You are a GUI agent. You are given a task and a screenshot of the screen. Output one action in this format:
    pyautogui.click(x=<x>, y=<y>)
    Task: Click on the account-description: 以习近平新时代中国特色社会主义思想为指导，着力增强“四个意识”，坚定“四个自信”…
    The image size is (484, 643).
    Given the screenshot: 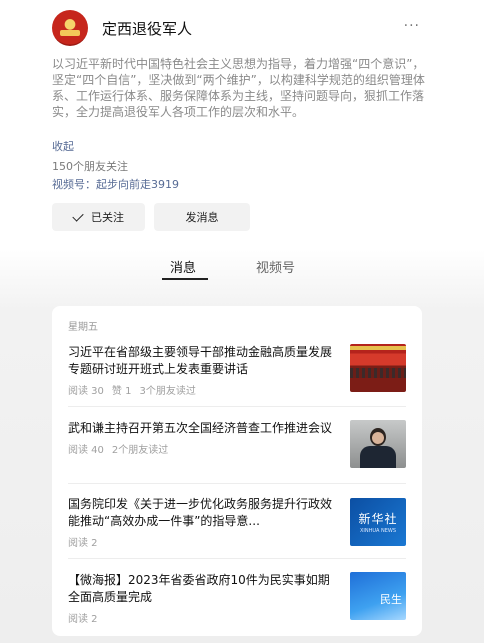 What is the action you would take?
    pyautogui.click(x=238, y=88)
    